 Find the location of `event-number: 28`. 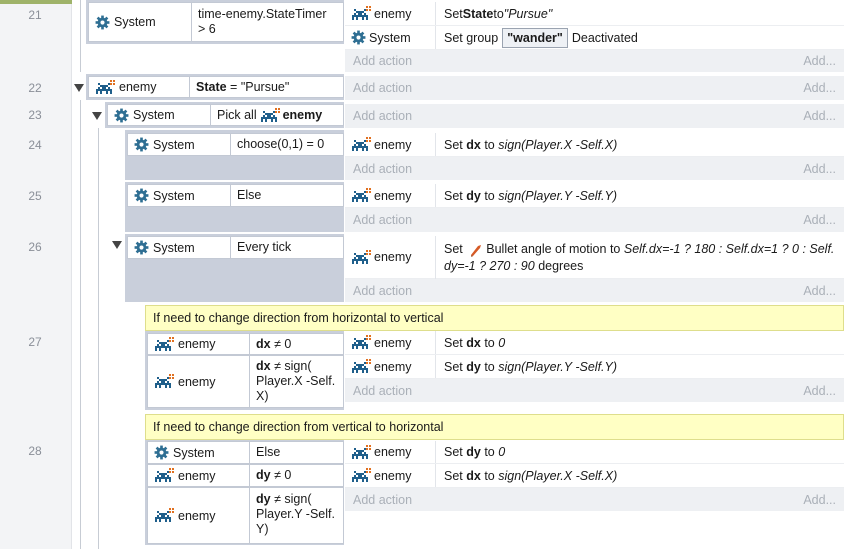

event-number: 28 is located at coordinates (35, 451).